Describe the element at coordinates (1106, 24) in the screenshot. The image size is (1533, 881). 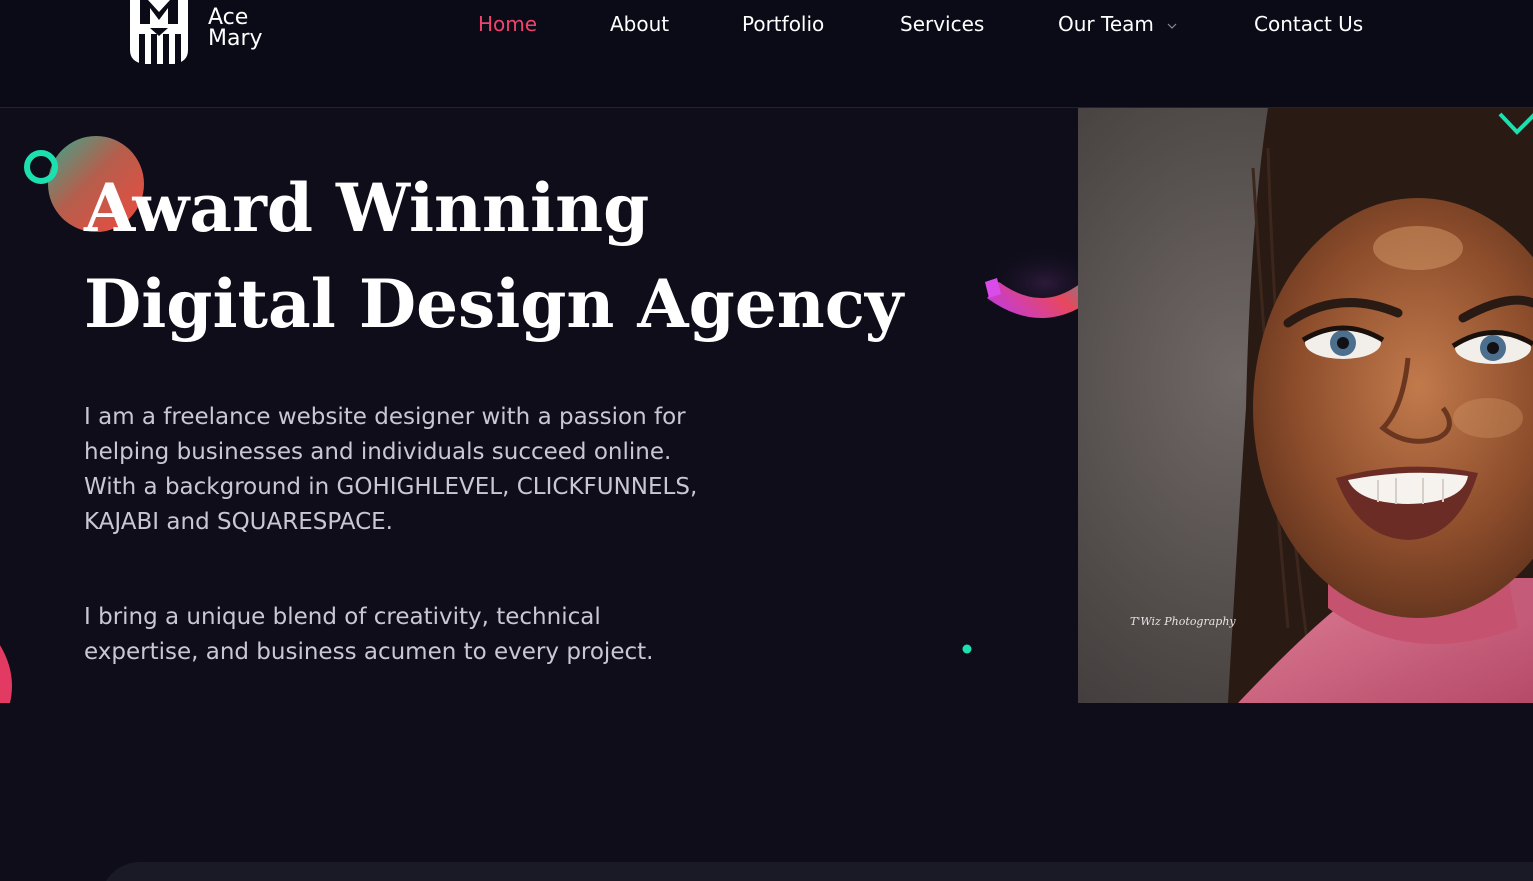
I see `nav-item-our-team-label: Our Team` at that location.